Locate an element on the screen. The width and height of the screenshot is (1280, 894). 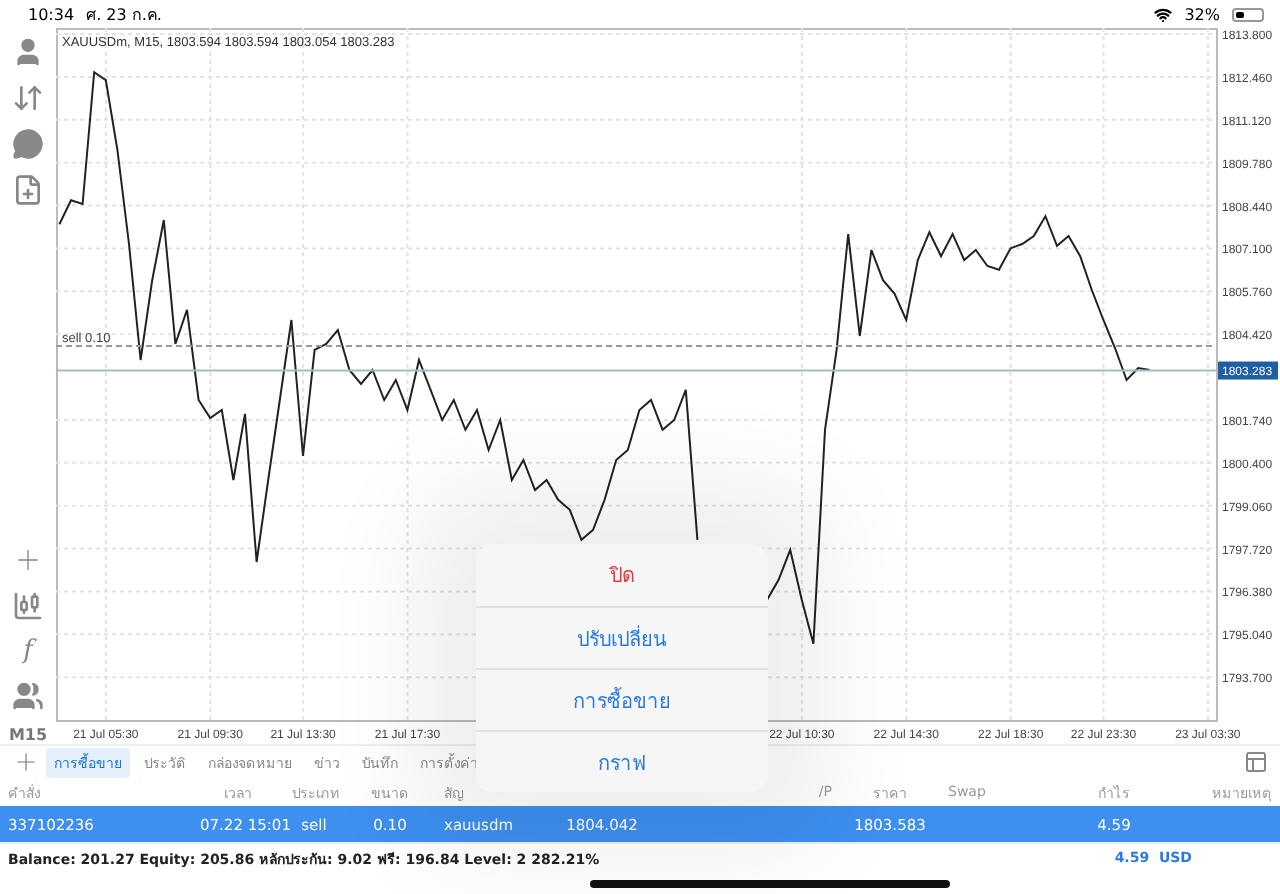
add-icon is located at coordinates (26, 762).